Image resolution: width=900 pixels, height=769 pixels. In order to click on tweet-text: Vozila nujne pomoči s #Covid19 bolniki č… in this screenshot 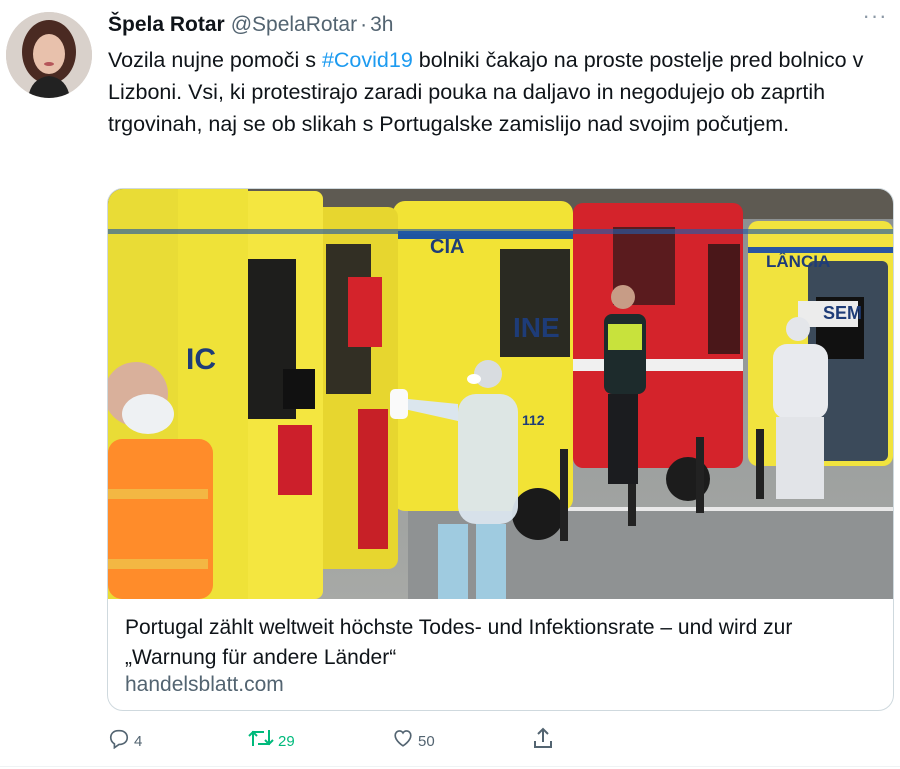, I will do `click(500, 92)`.